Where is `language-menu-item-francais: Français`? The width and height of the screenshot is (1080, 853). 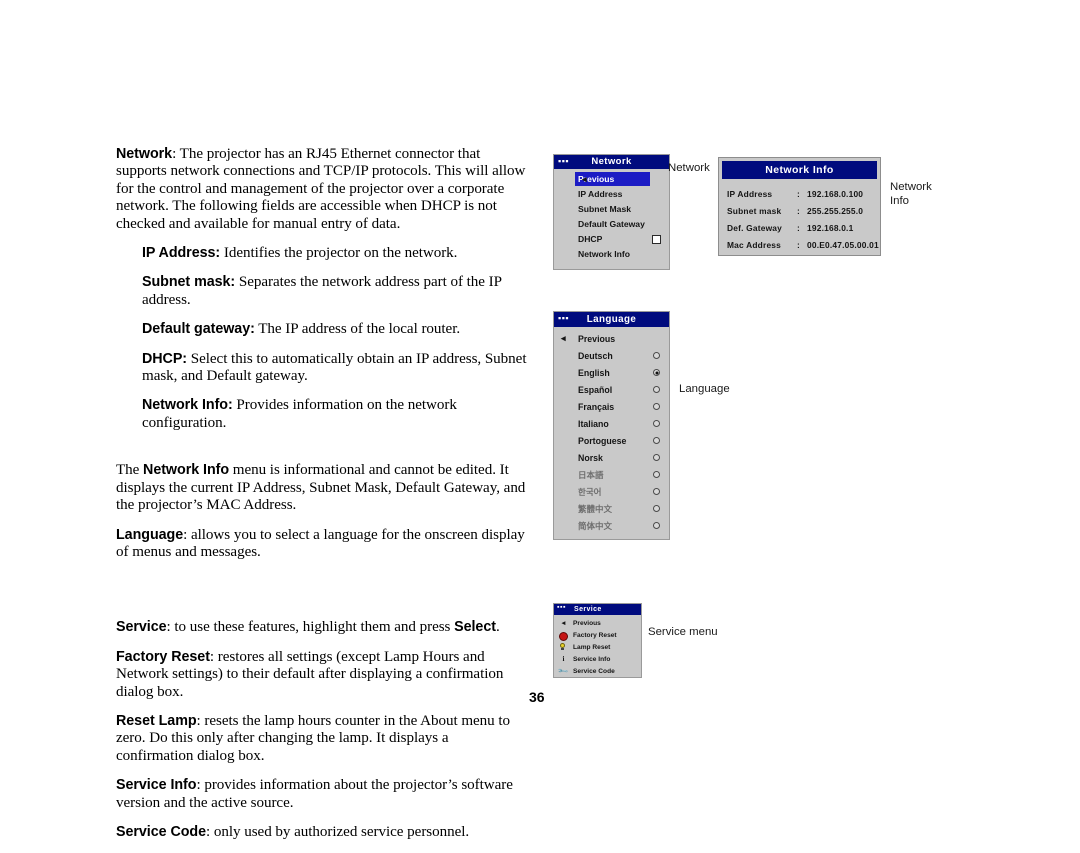 language-menu-item-francais: Français is located at coordinates (611, 406).